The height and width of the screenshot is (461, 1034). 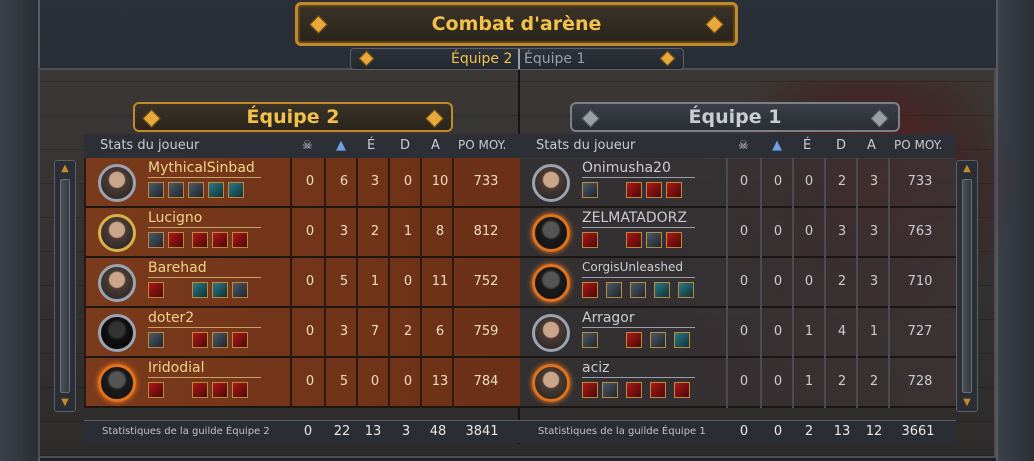 What do you see at coordinates (440, 331) in the screenshot?
I see `stat-a: 6` at bounding box center [440, 331].